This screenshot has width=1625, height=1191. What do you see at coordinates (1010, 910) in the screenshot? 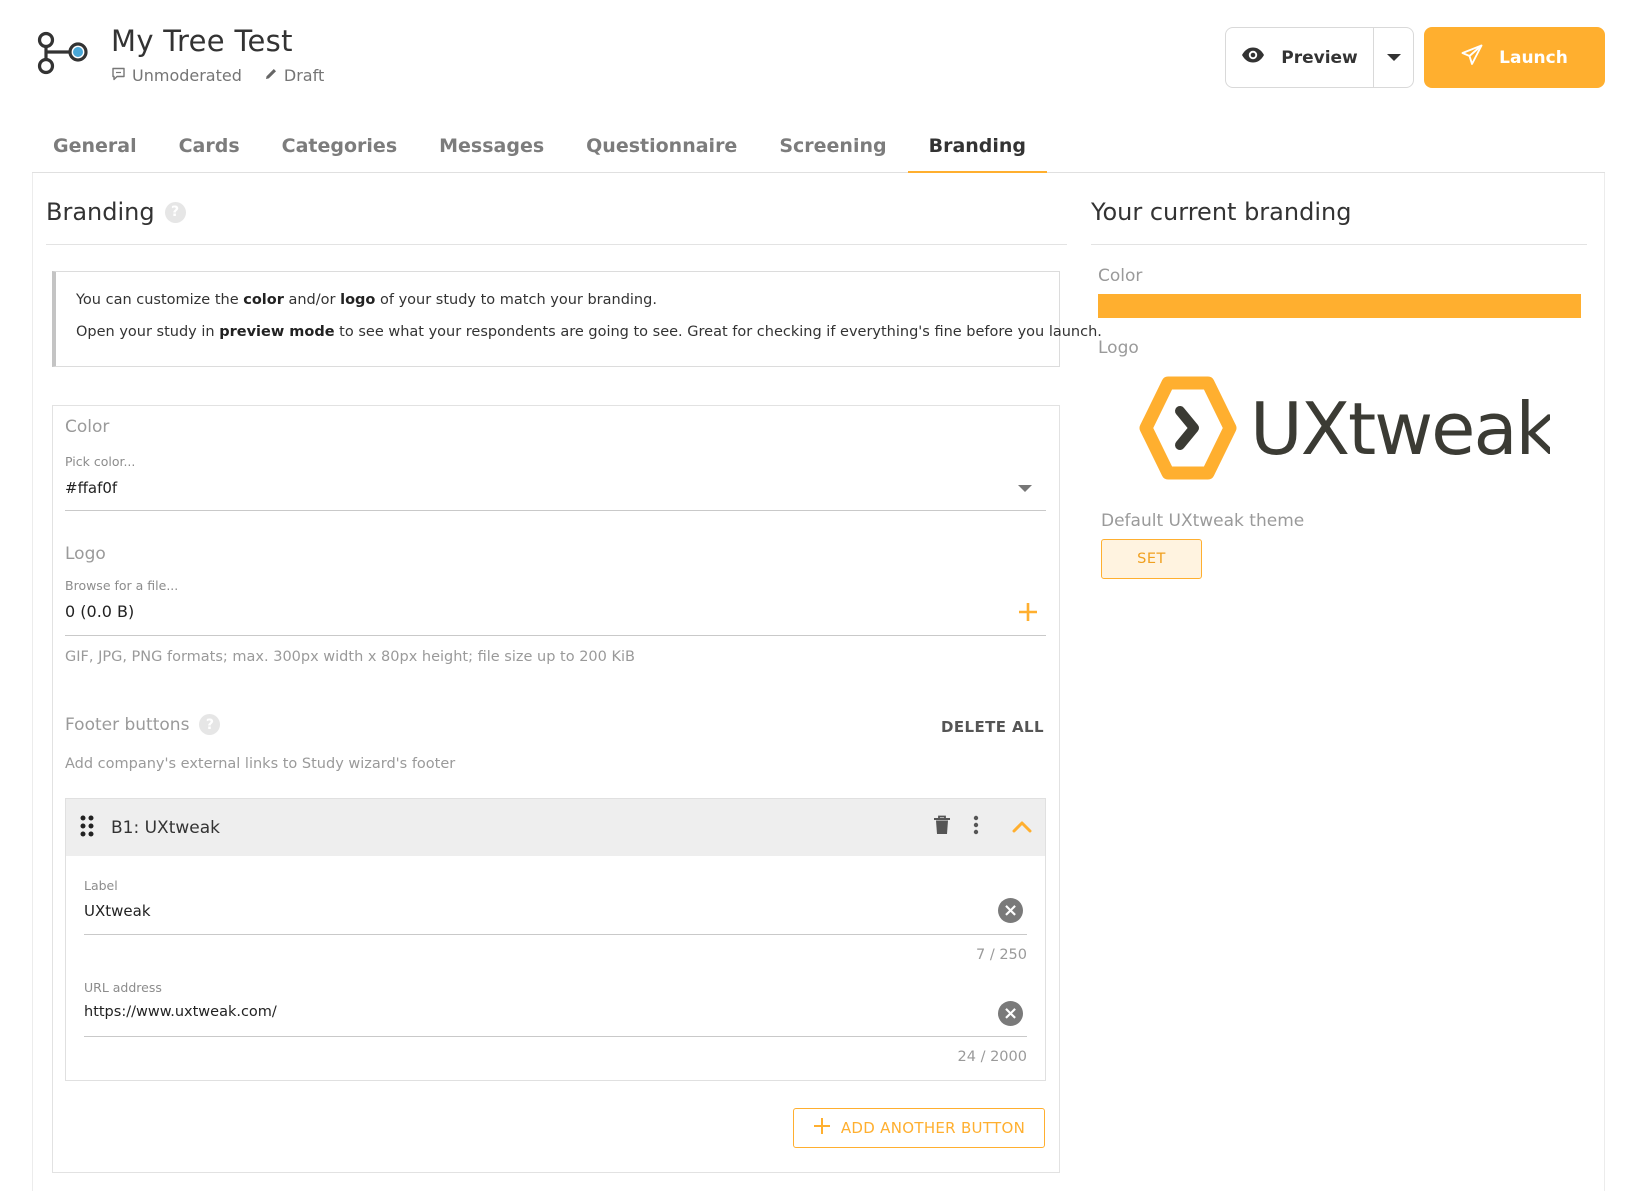
I see `clear-label-icon: ×` at bounding box center [1010, 910].